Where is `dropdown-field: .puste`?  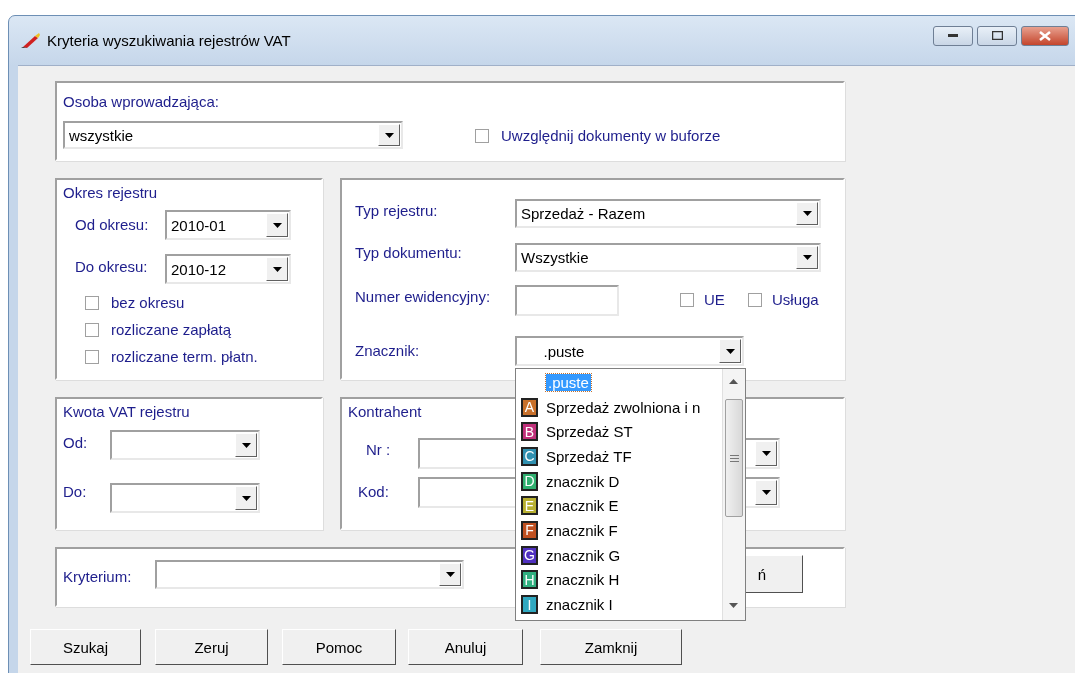
dropdown-field: .puste is located at coordinates (629, 351).